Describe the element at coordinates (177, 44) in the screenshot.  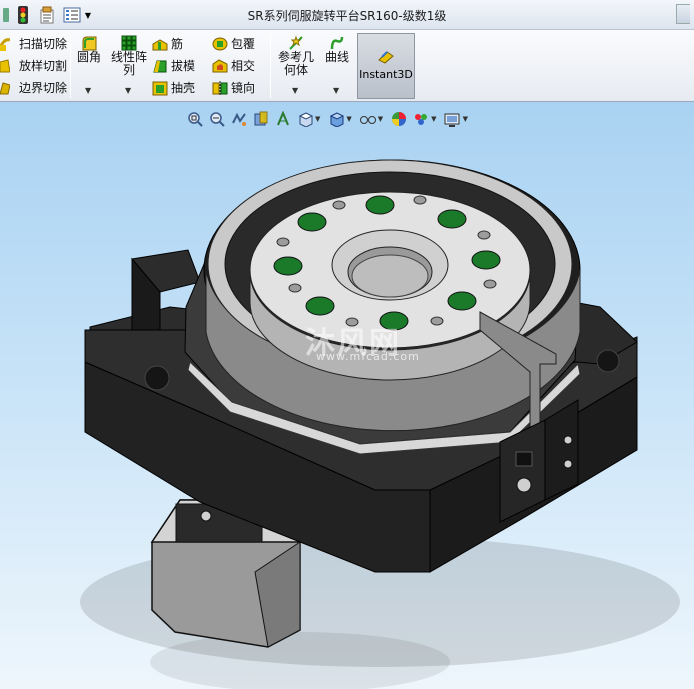
I see `rib-label: 筋` at that location.